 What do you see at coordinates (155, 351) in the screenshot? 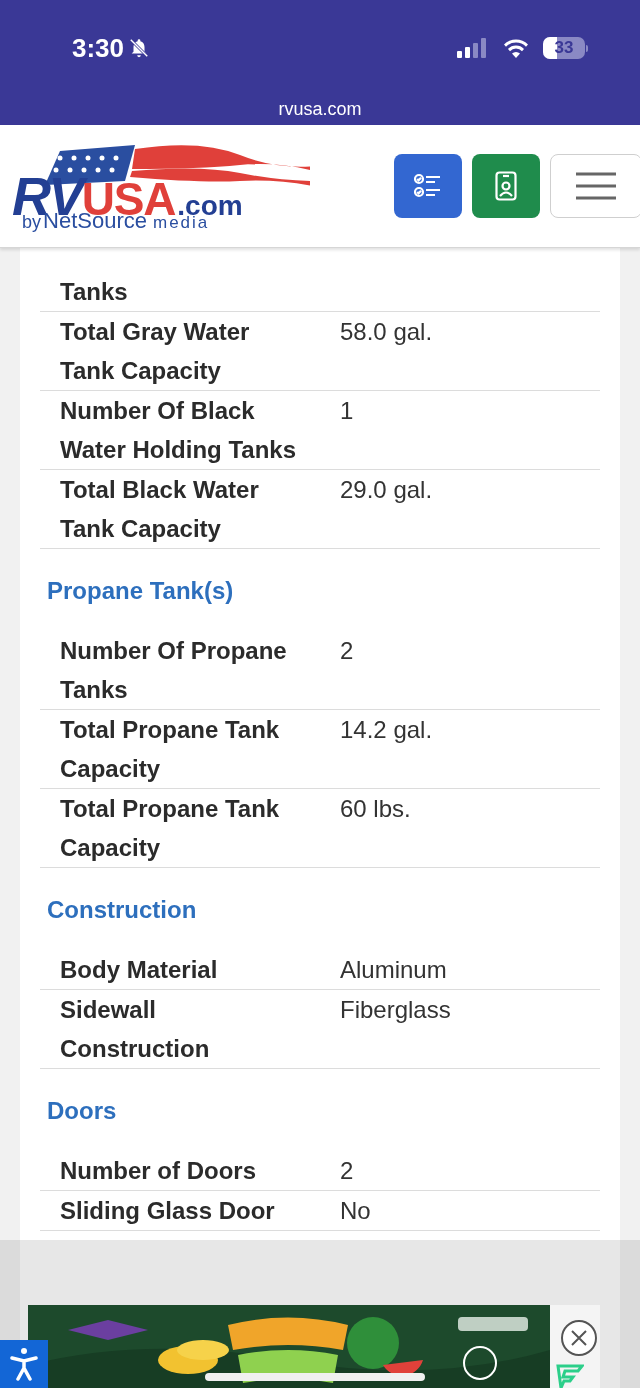
I see `spec-label: Total Gray Water Tank Capacity` at bounding box center [155, 351].